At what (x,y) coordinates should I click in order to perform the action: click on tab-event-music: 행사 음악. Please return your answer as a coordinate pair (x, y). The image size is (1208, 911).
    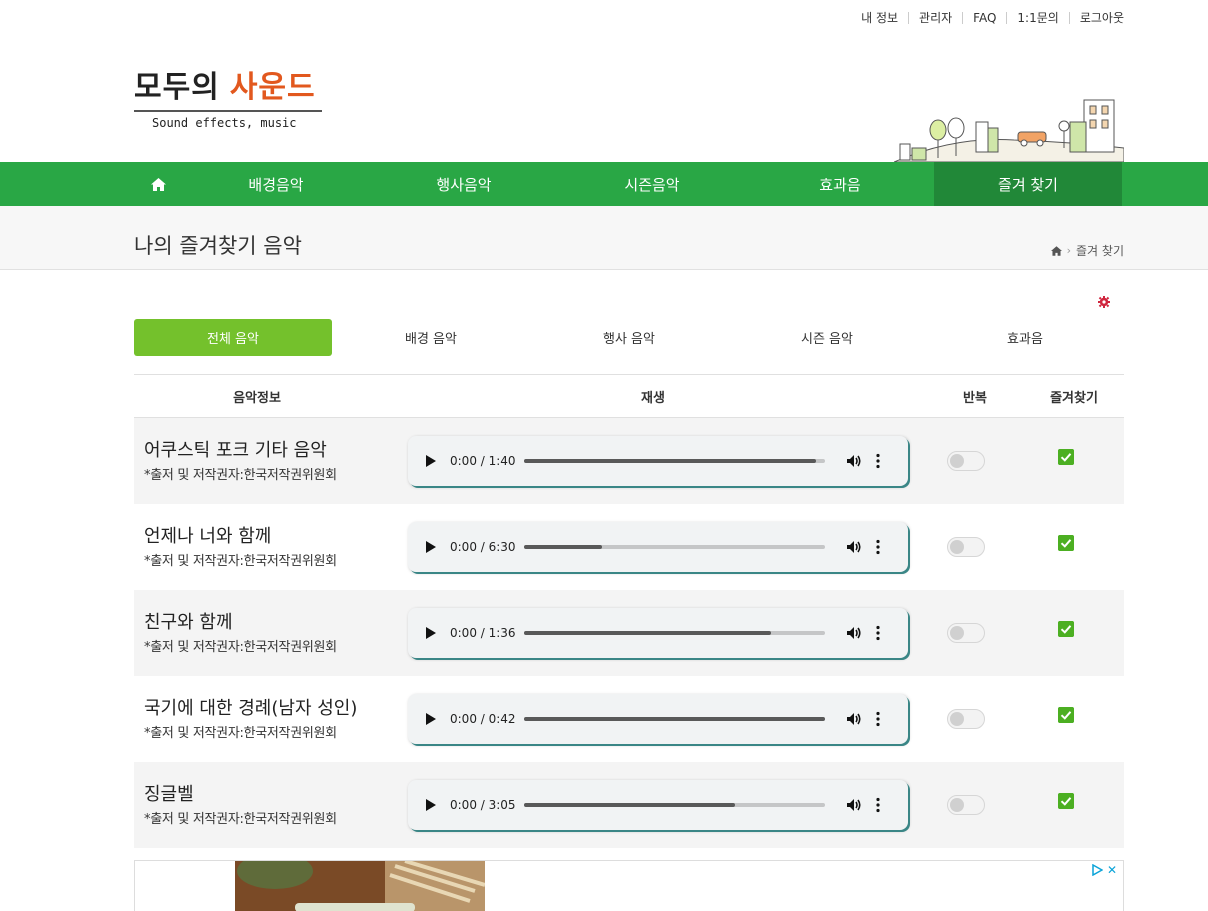
    Looking at the image, I should click on (629, 337).